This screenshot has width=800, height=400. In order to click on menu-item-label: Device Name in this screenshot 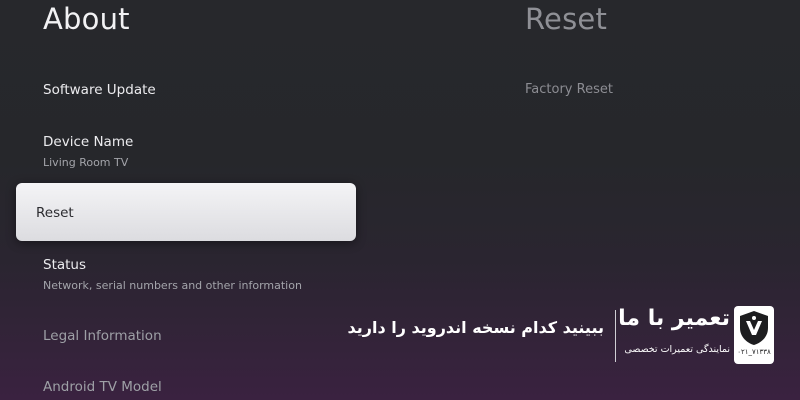, I will do `click(88, 142)`.